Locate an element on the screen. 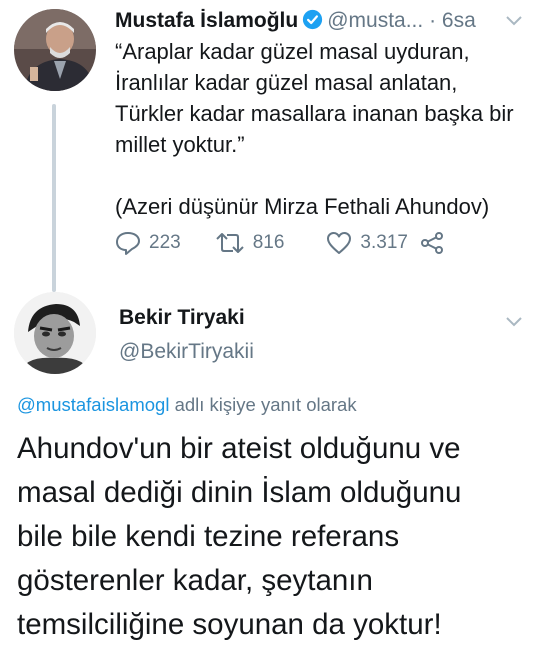 This screenshot has width=537, height=647. tweet-text-line: millet yoktur.” is located at coordinates (180, 144).